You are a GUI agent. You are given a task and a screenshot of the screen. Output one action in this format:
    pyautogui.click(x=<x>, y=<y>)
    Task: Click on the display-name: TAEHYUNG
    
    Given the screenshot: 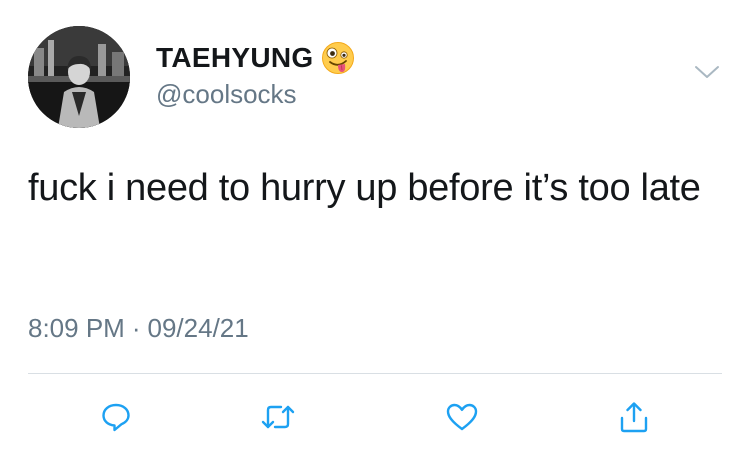 What is the action you would take?
    pyautogui.click(x=234, y=58)
    